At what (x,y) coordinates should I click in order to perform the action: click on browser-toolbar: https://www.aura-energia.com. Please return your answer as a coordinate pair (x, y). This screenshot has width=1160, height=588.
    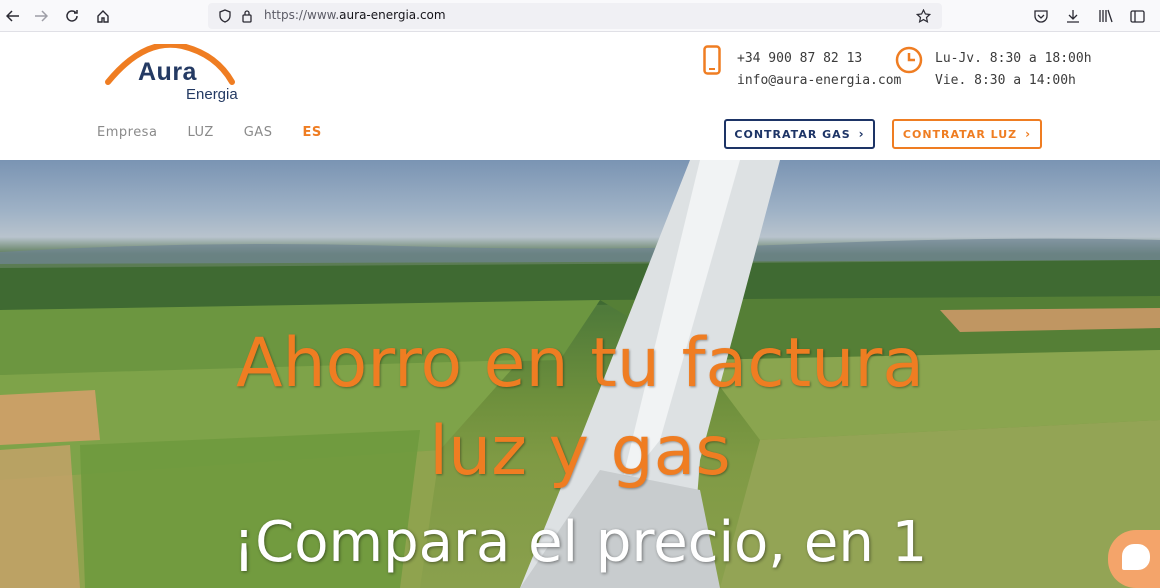
    Looking at the image, I should click on (580, 16).